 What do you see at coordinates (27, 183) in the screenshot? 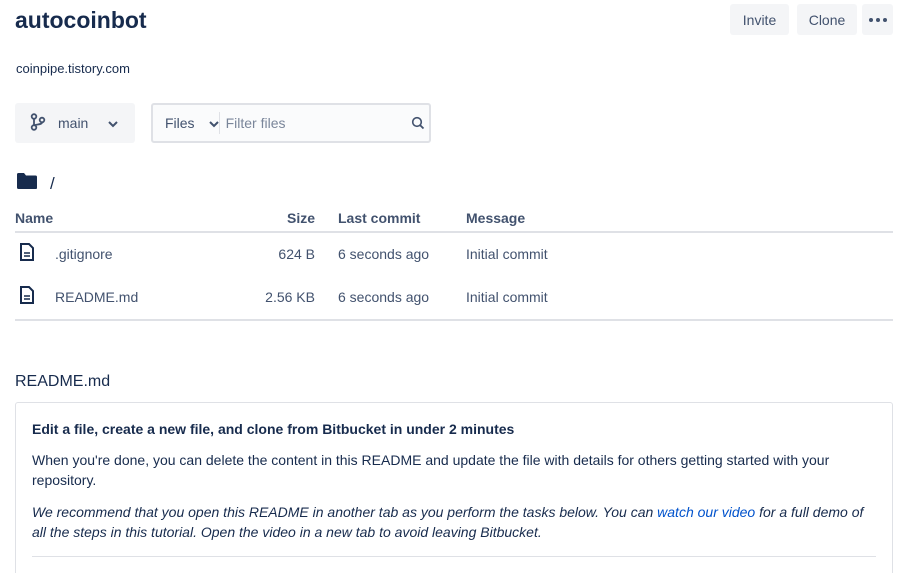
I see `folder-icon` at bounding box center [27, 183].